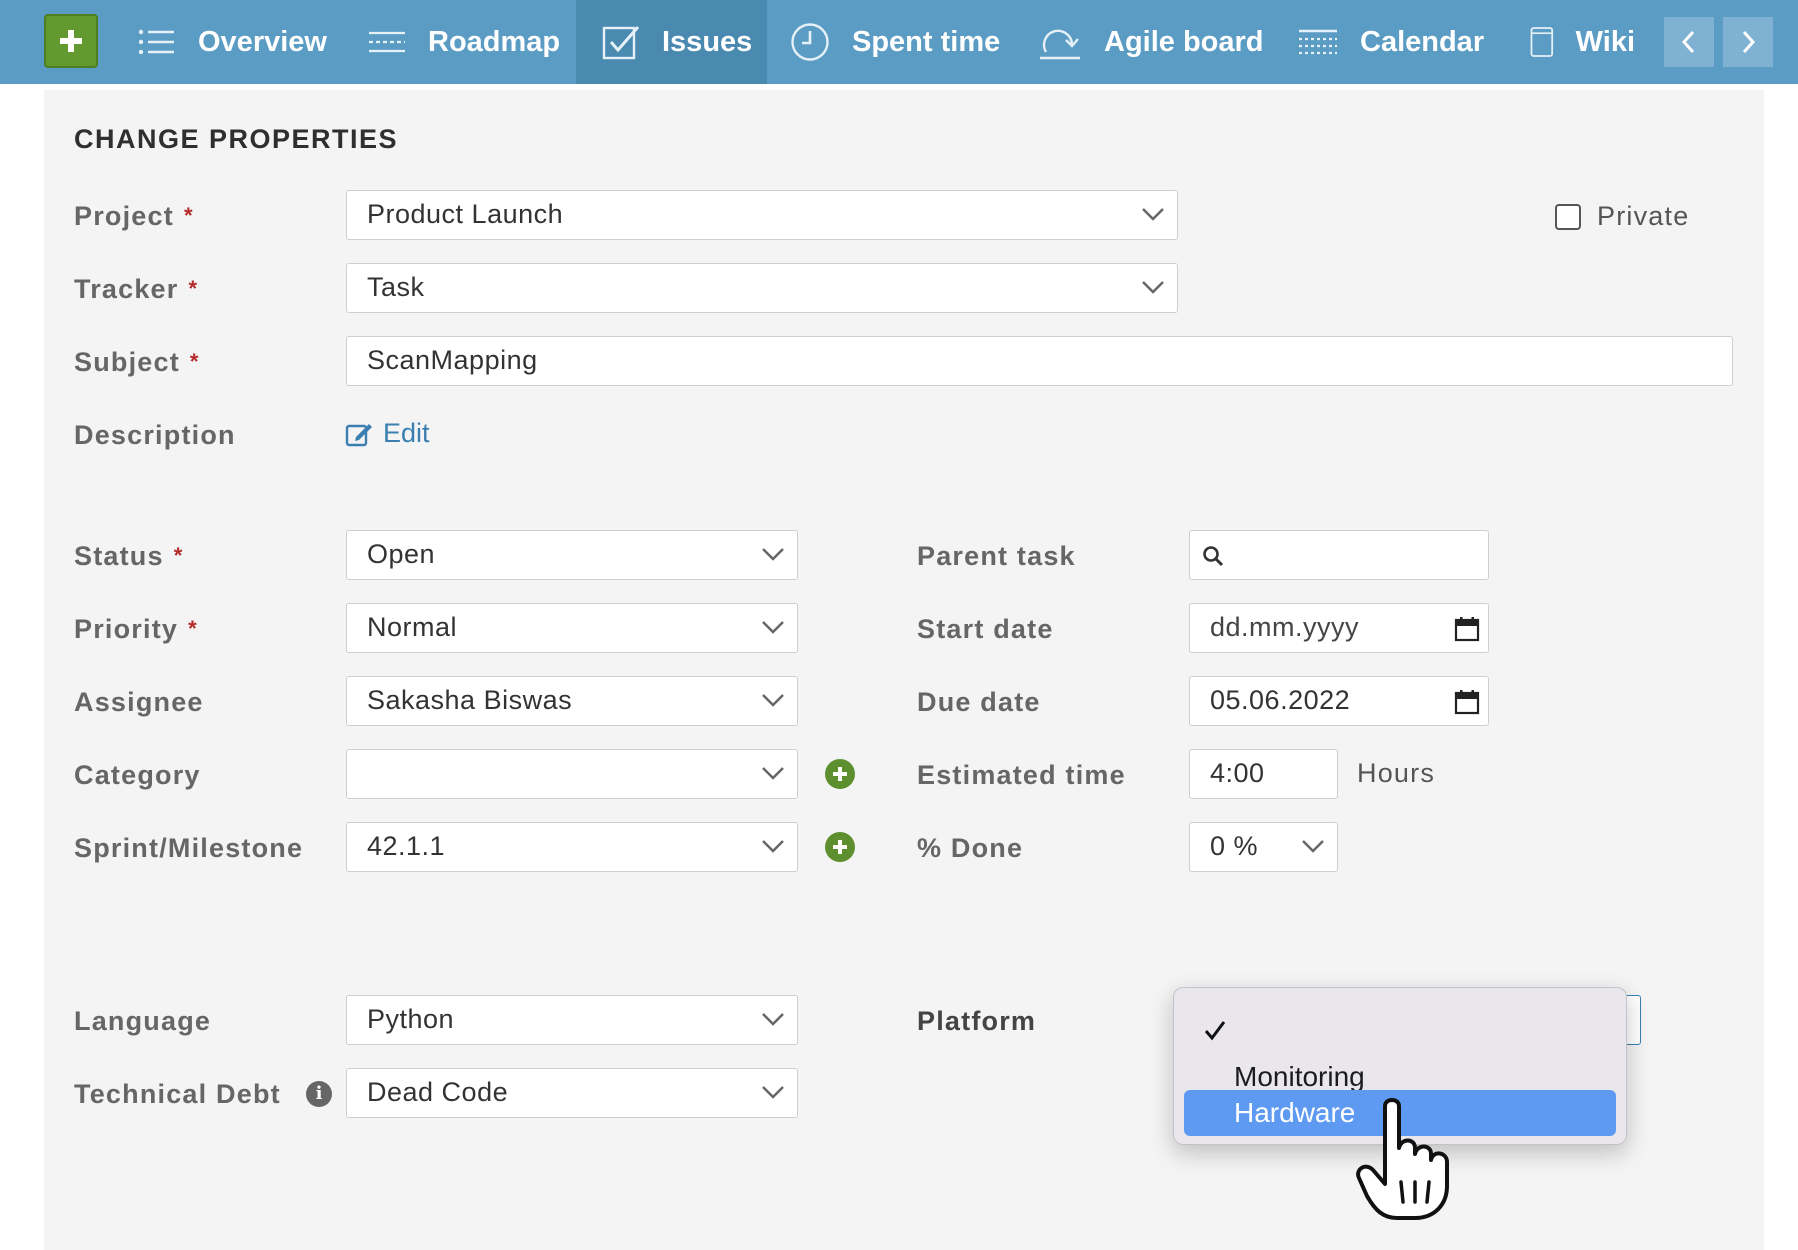  I want to click on tracker-select: Task, so click(762, 288).